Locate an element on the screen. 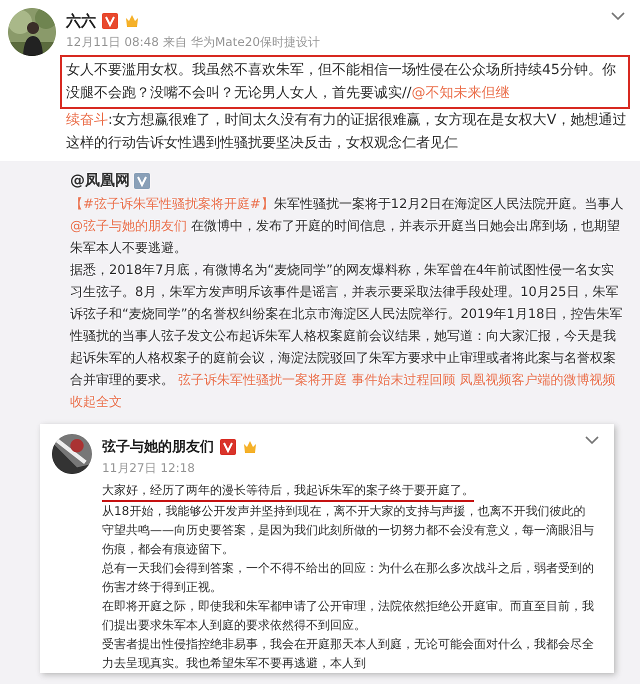  post-text: 受害者提出性侵指控绝非易事，我会在开庭那天本人到庭，无论可能会面对什么，我都会尽全力去呈现真实。我也希望朱军不要再逃避，本人到 is located at coordinates (348, 654).